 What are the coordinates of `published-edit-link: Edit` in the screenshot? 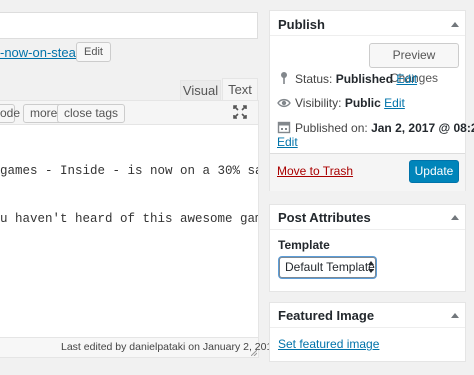 It's located at (287, 142).